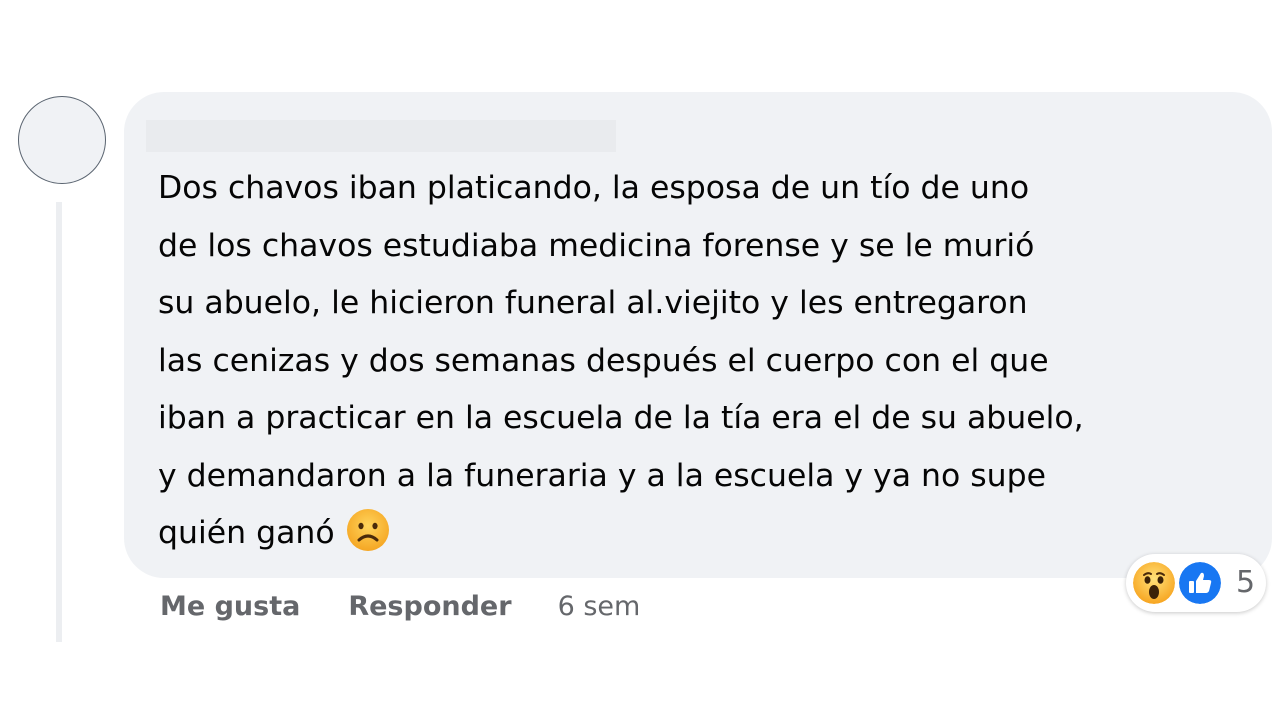  I want to click on frowning-face-icon, so click(367, 530).